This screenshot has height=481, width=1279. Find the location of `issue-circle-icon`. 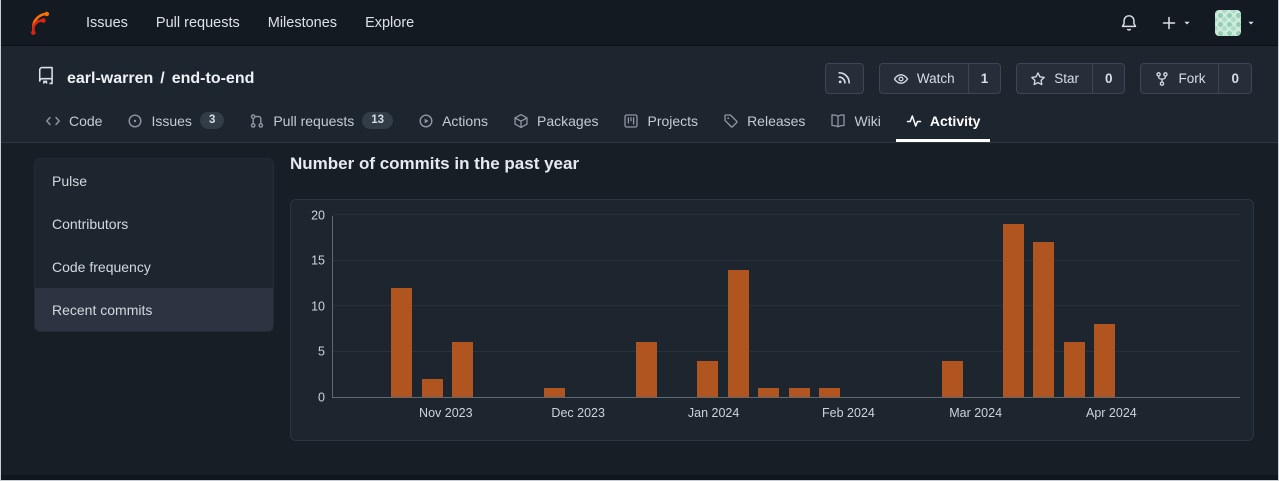

issue-circle-icon is located at coordinates (135, 121).